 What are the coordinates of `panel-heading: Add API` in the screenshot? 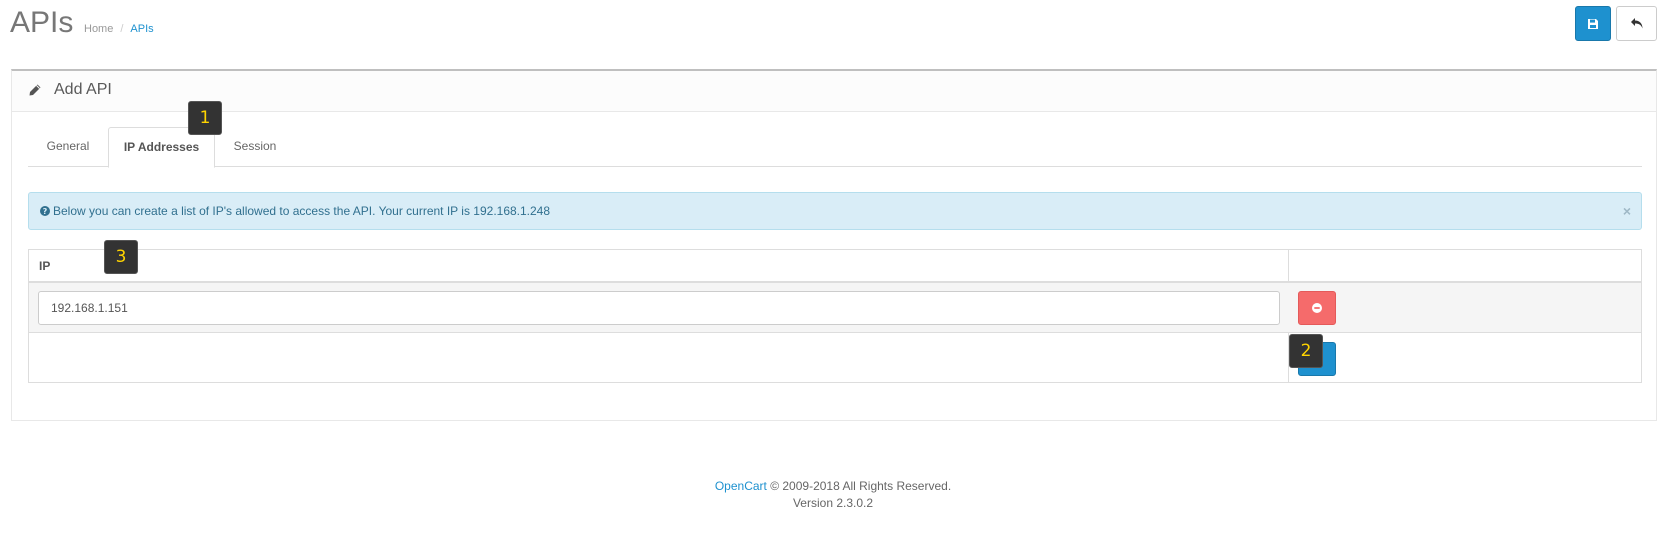 It's located at (834, 91).